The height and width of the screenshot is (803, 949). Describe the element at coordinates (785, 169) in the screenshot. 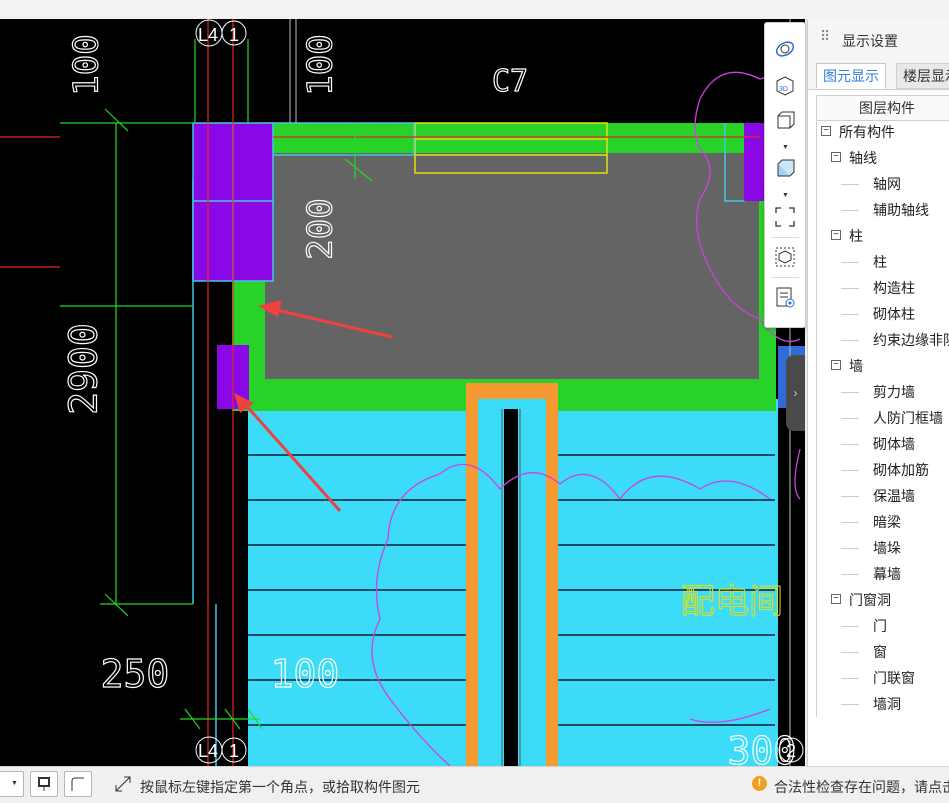

I see `cube-solid-icon` at that location.